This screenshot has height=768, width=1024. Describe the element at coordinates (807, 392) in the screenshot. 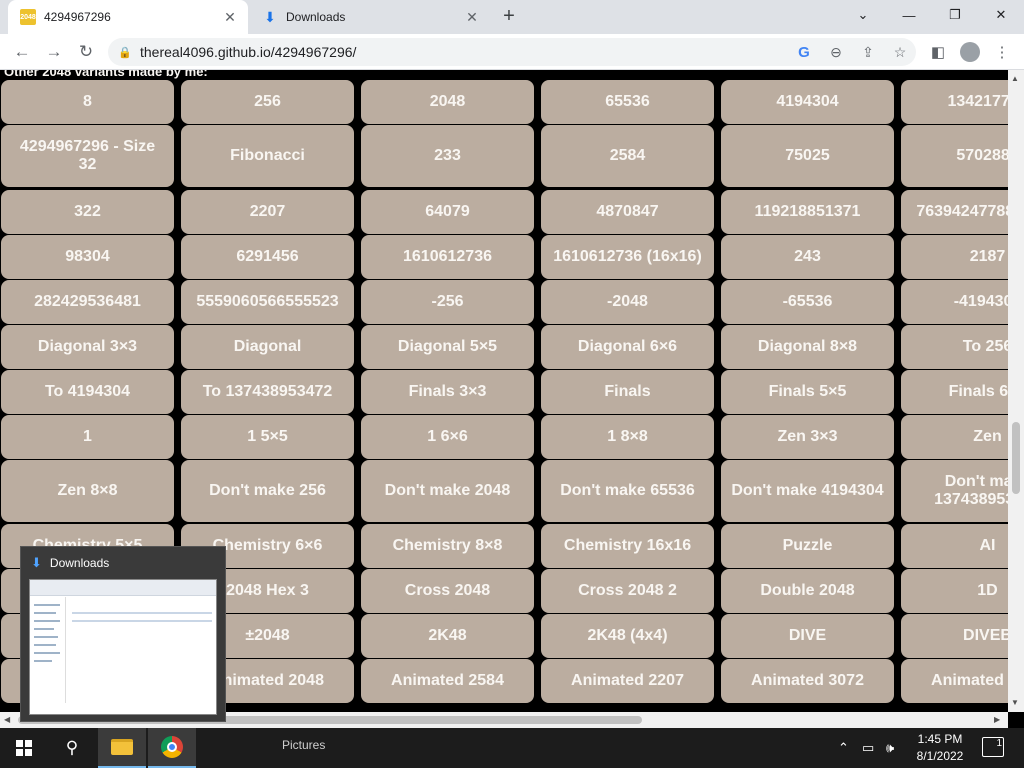

I see `variant-button: Finals 5×5` at that location.